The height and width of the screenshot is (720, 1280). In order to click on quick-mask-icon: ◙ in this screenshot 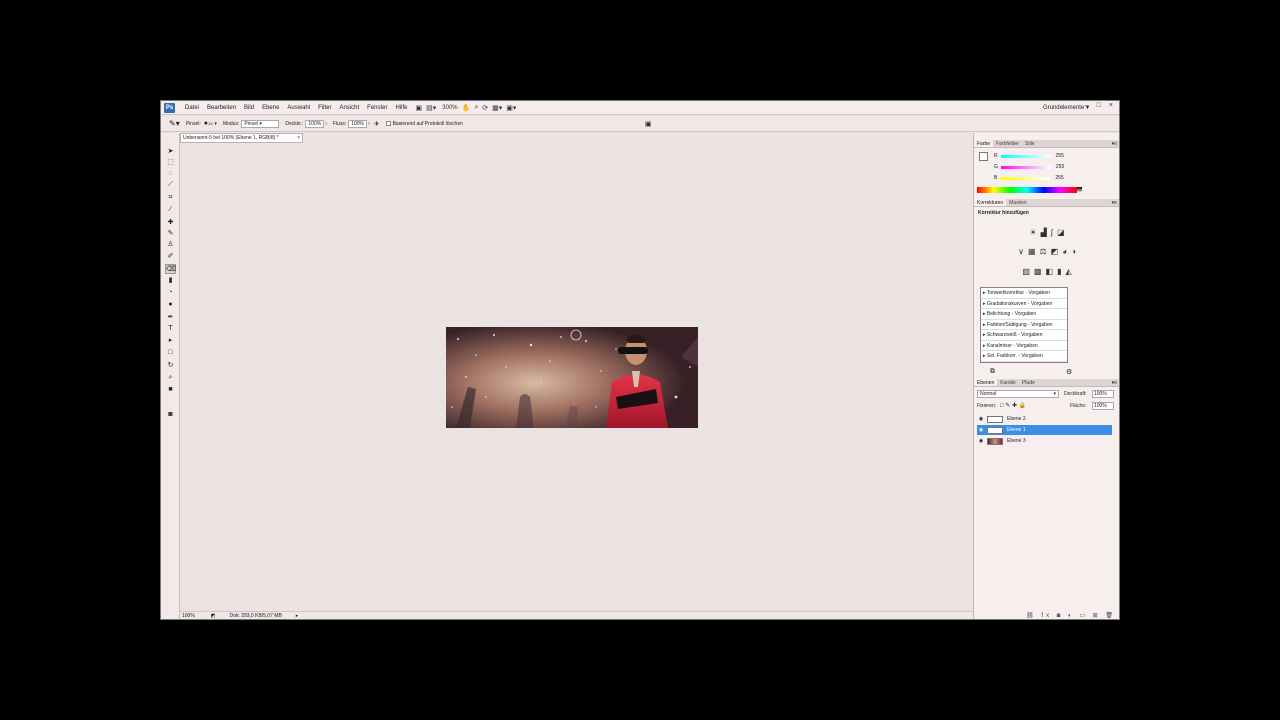, I will do `click(170, 415)`.